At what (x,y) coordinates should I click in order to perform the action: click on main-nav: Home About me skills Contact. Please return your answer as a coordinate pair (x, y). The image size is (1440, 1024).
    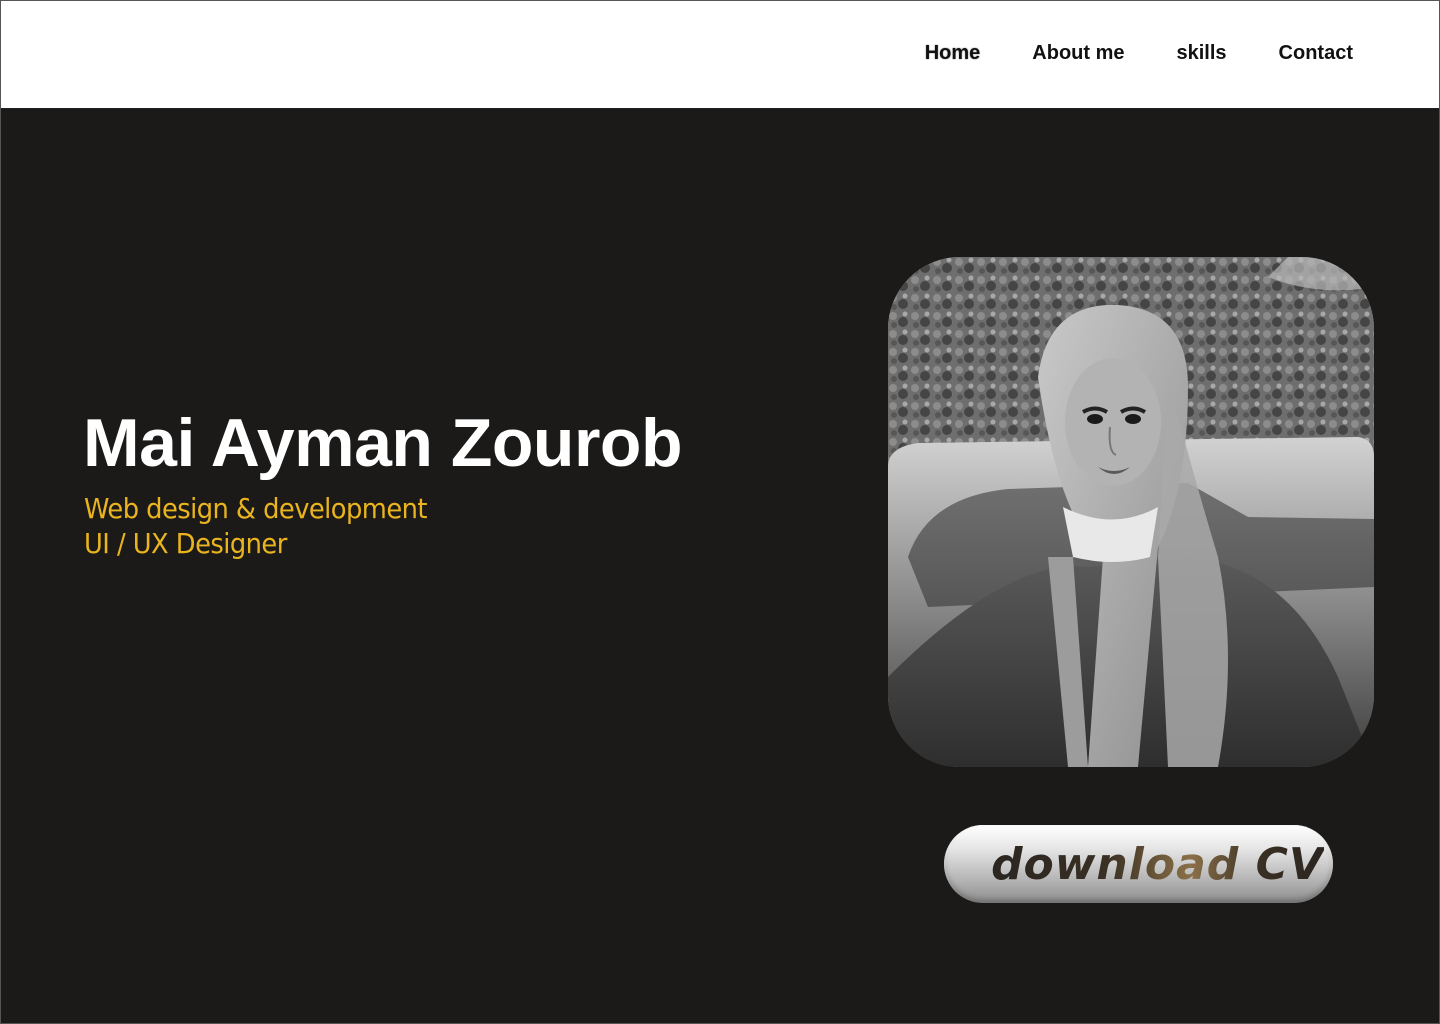
    Looking at the image, I should click on (1139, 53).